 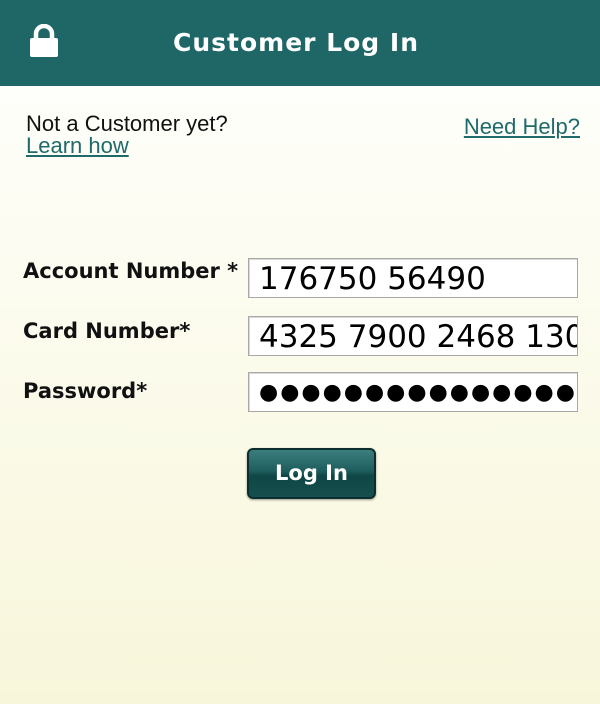 What do you see at coordinates (413, 336) in the screenshot?
I see `card-number-field: 4325 7900 2468 1302` at bounding box center [413, 336].